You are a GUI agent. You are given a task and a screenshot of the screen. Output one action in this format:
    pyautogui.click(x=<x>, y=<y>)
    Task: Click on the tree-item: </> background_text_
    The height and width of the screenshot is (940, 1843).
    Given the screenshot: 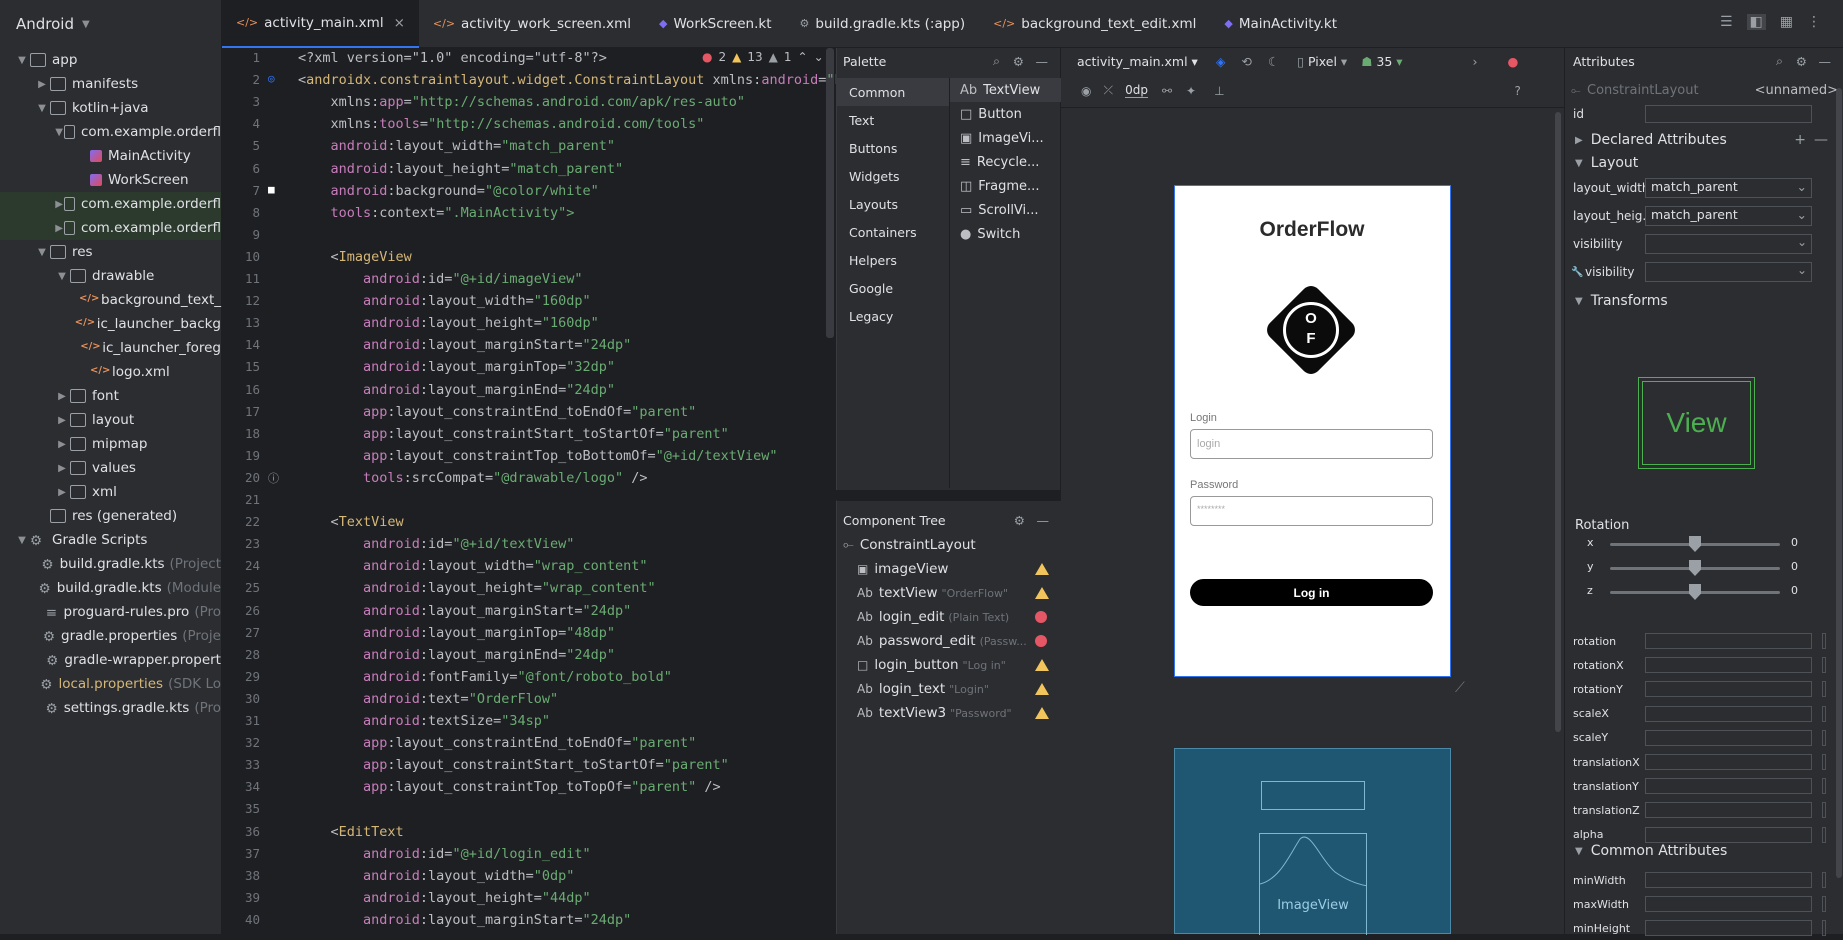 What is the action you would take?
    pyautogui.click(x=110, y=300)
    